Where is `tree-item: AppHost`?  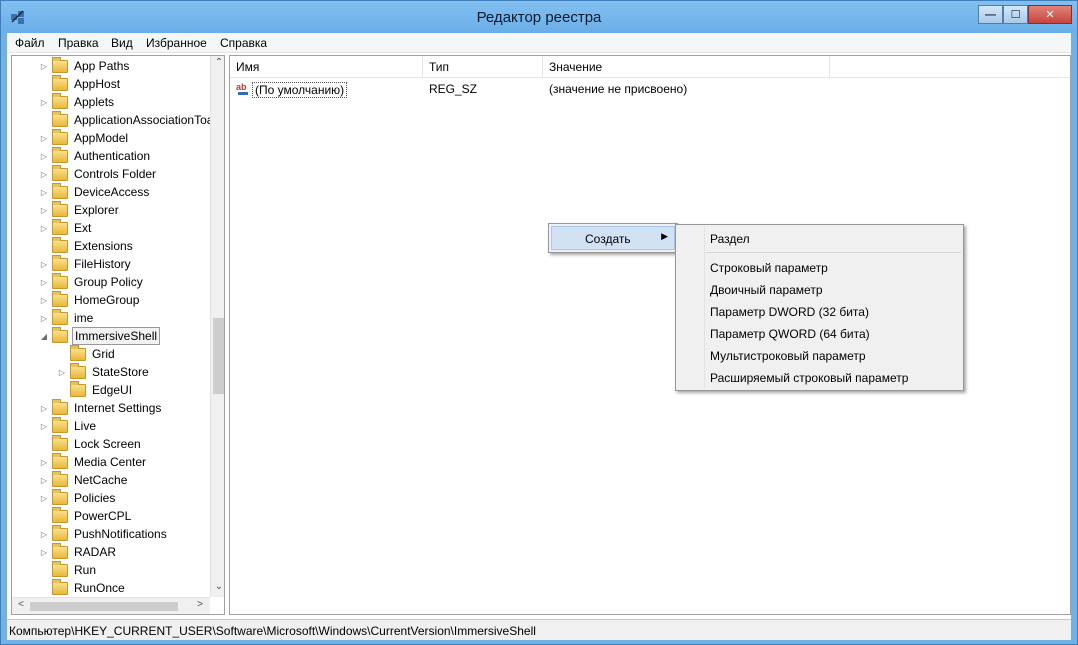 tree-item: AppHost is located at coordinates (80, 83).